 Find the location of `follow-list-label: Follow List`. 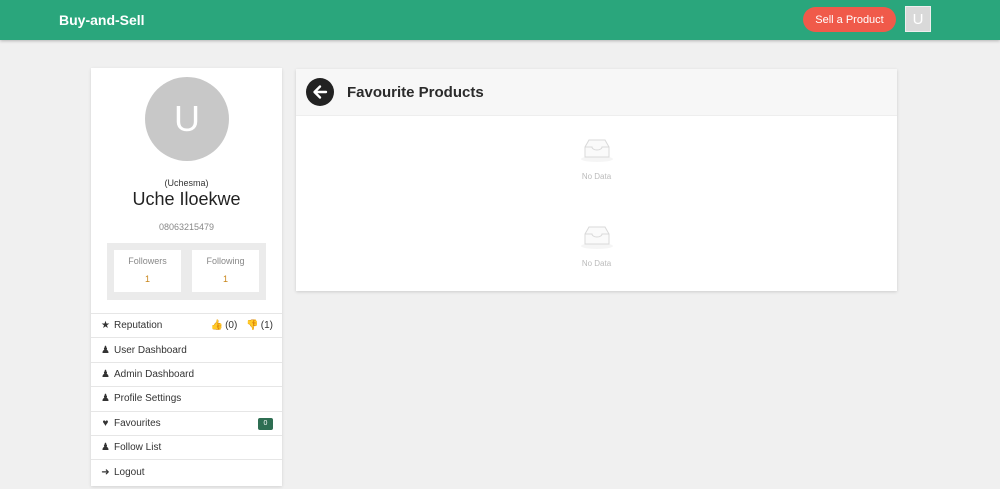

follow-list-label: Follow List is located at coordinates (138, 448).